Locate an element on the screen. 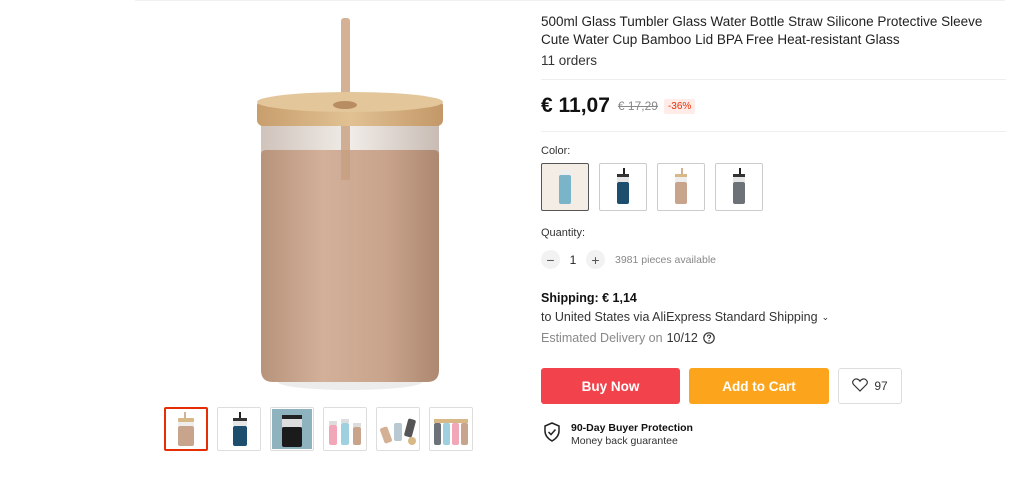  help-icon is located at coordinates (709, 338).